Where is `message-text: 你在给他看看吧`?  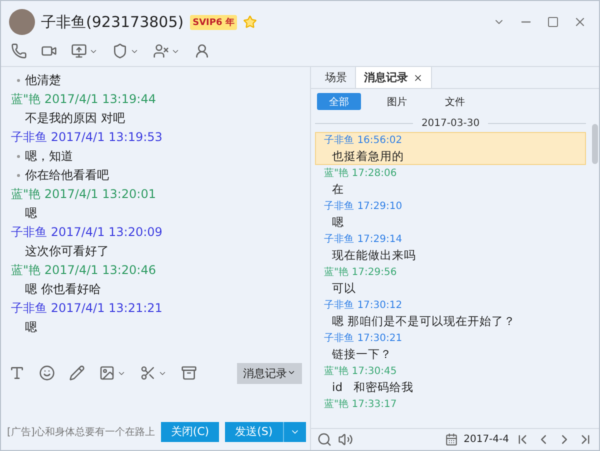
message-text: 你在给他看看吧 is located at coordinates (67, 175).